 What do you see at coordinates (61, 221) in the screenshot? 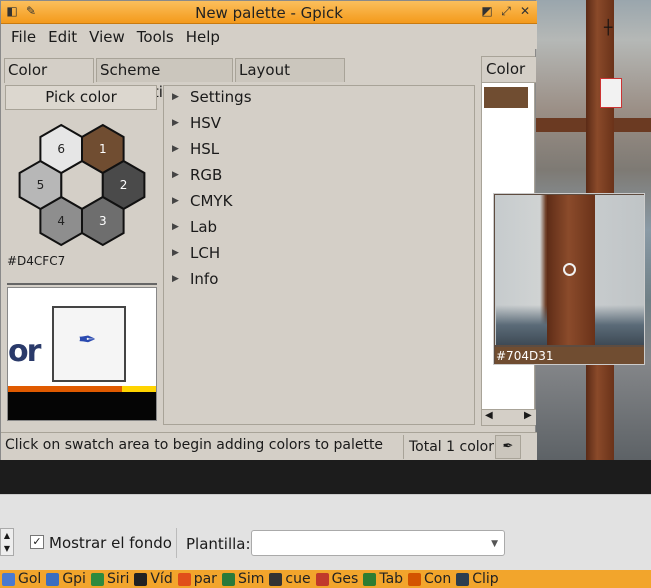
I see `swatch-number: 4` at bounding box center [61, 221].